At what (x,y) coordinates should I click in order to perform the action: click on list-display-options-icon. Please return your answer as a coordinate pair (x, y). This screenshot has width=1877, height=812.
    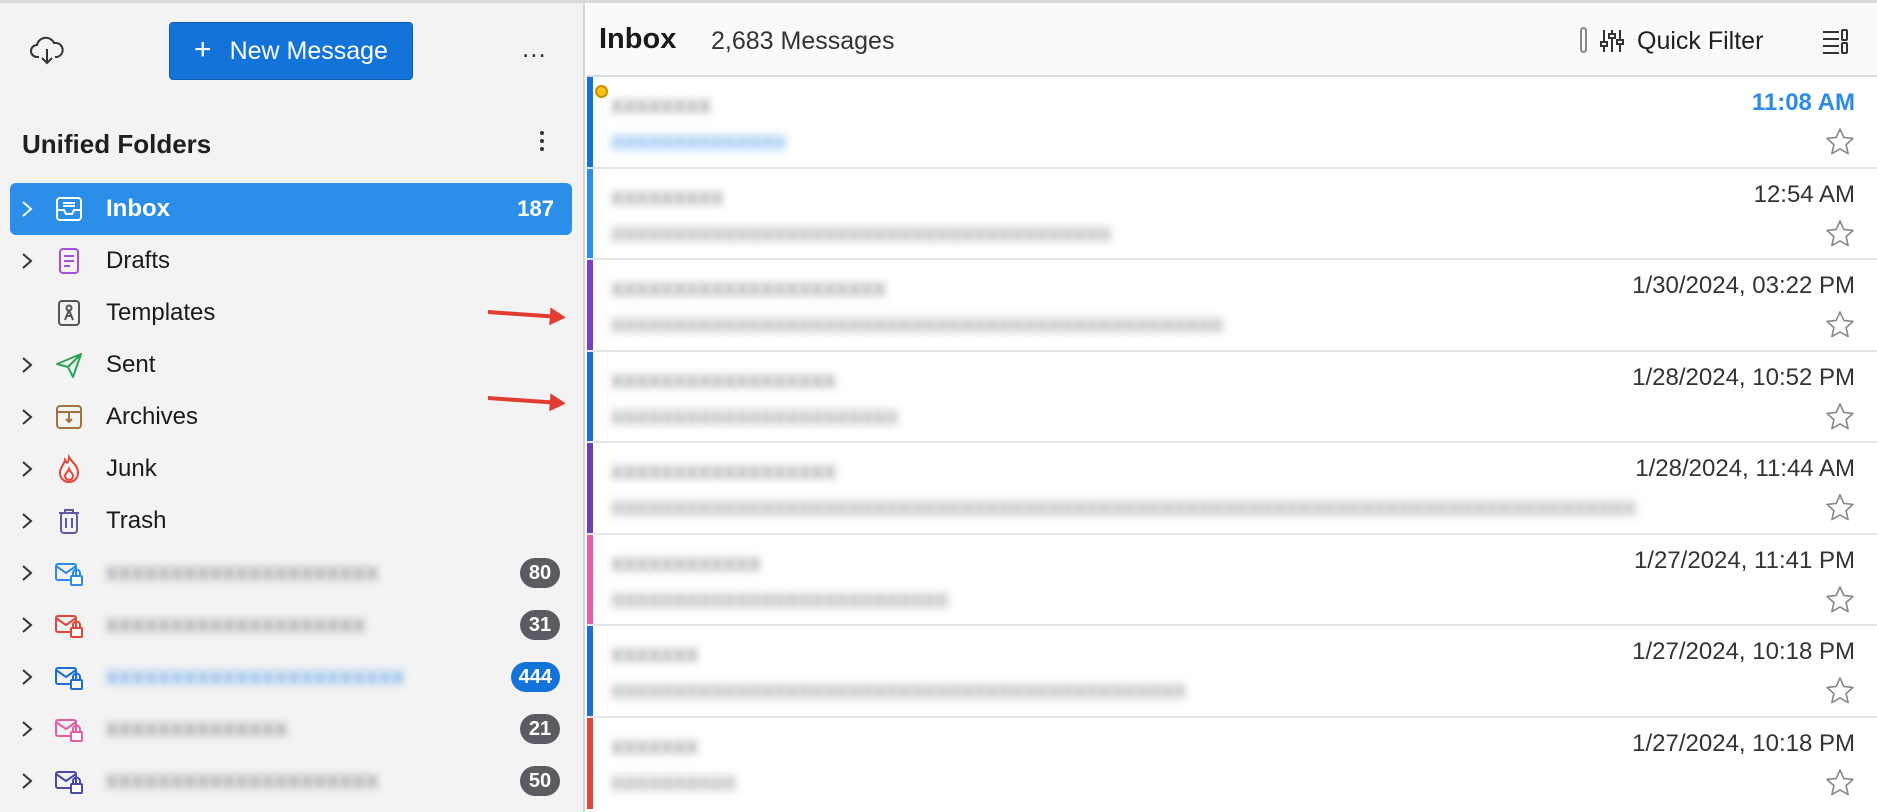
    Looking at the image, I should click on (1835, 41).